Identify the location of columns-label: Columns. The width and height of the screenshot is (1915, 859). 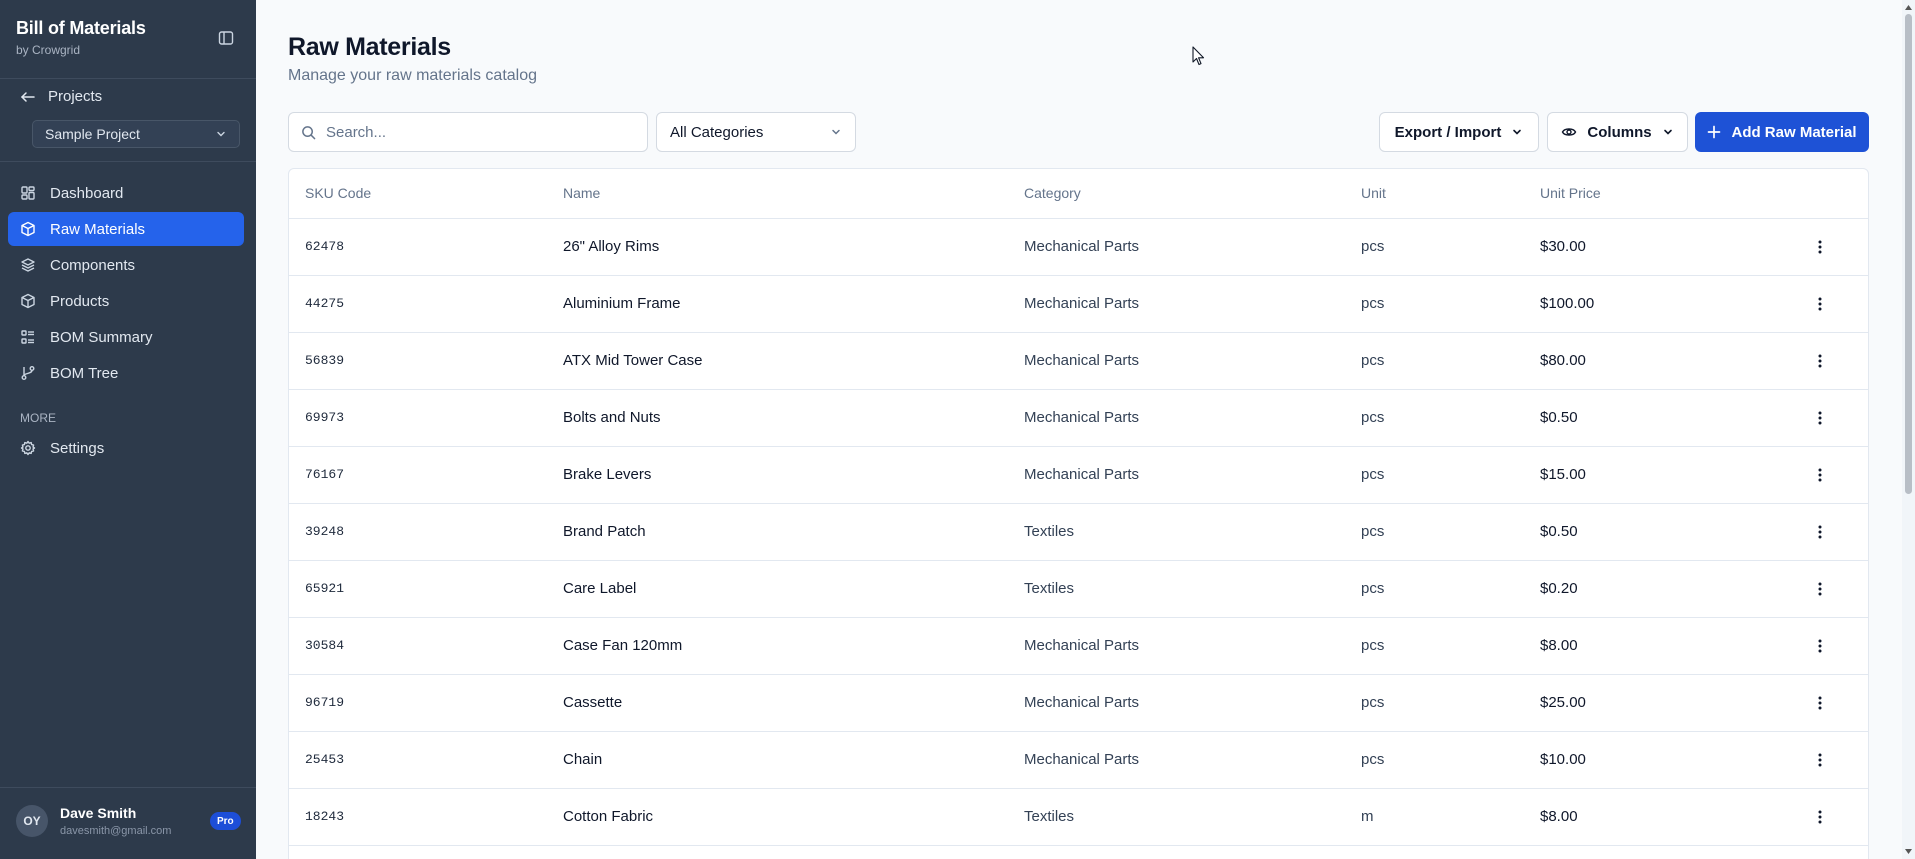
(1619, 132).